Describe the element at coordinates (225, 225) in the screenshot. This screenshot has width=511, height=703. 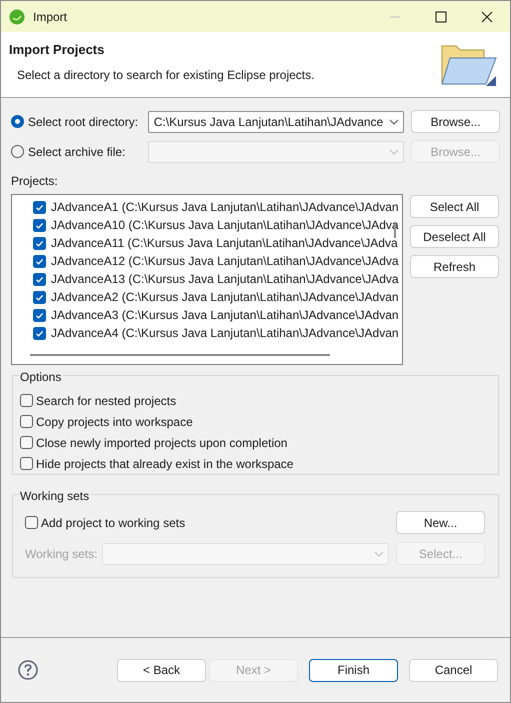
I see `project-item: JAdvanceA10 (C:\Kursus Java Lanjutan\Latihan\JAdvance\JAdva` at that location.